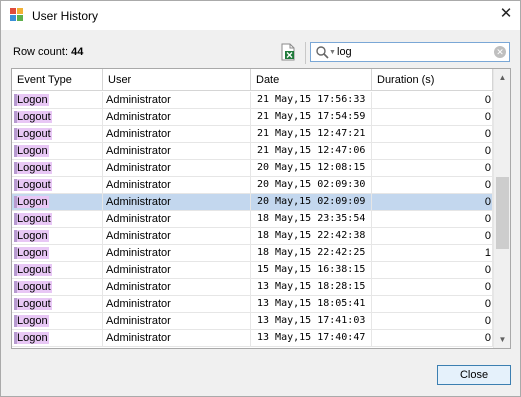 This screenshot has width=521, height=397. Describe the element at coordinates (260, 15) in the screenshot. I see `title-bar: User History ✕` at that location.